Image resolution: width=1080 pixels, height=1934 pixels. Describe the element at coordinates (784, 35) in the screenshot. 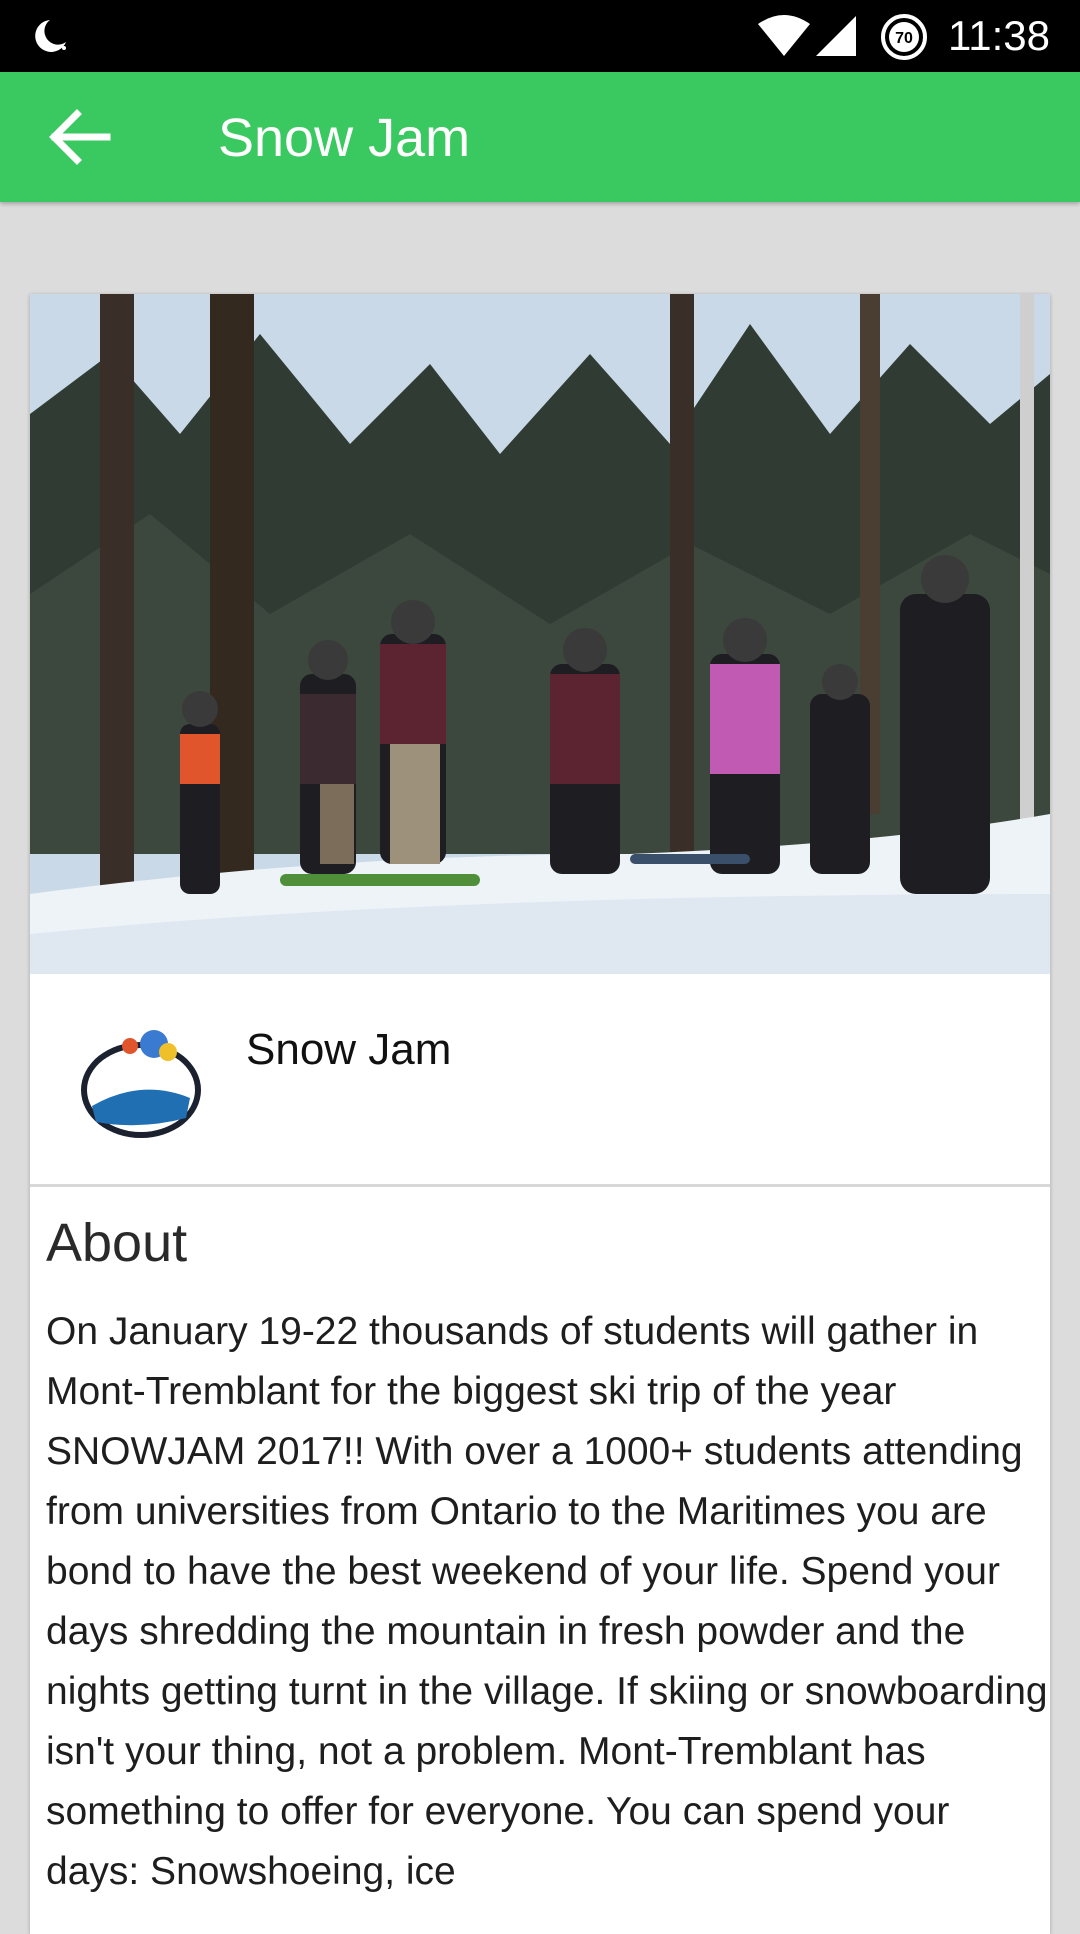

I see `wifi-icon` at that location.